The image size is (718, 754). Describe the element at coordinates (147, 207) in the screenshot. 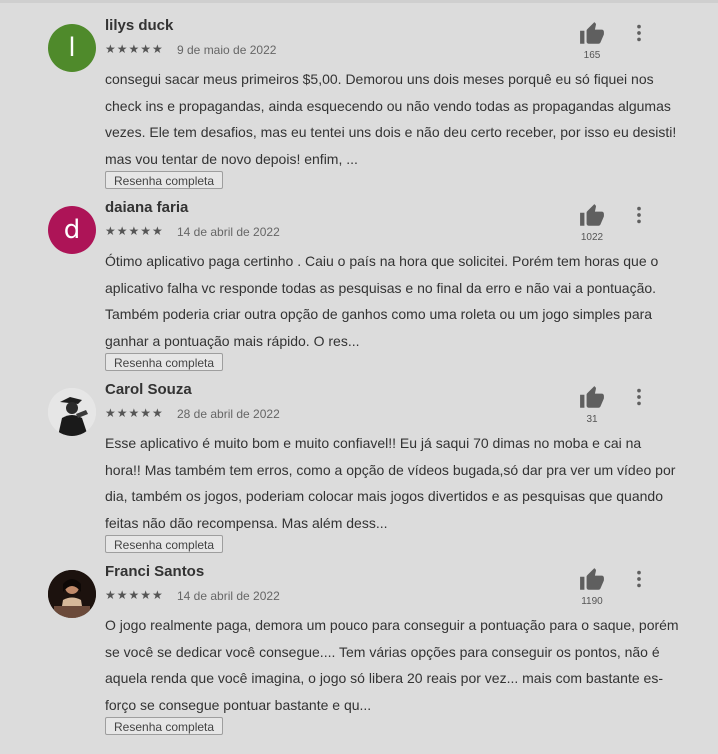

I see `review-author: daiana faria` at that location.